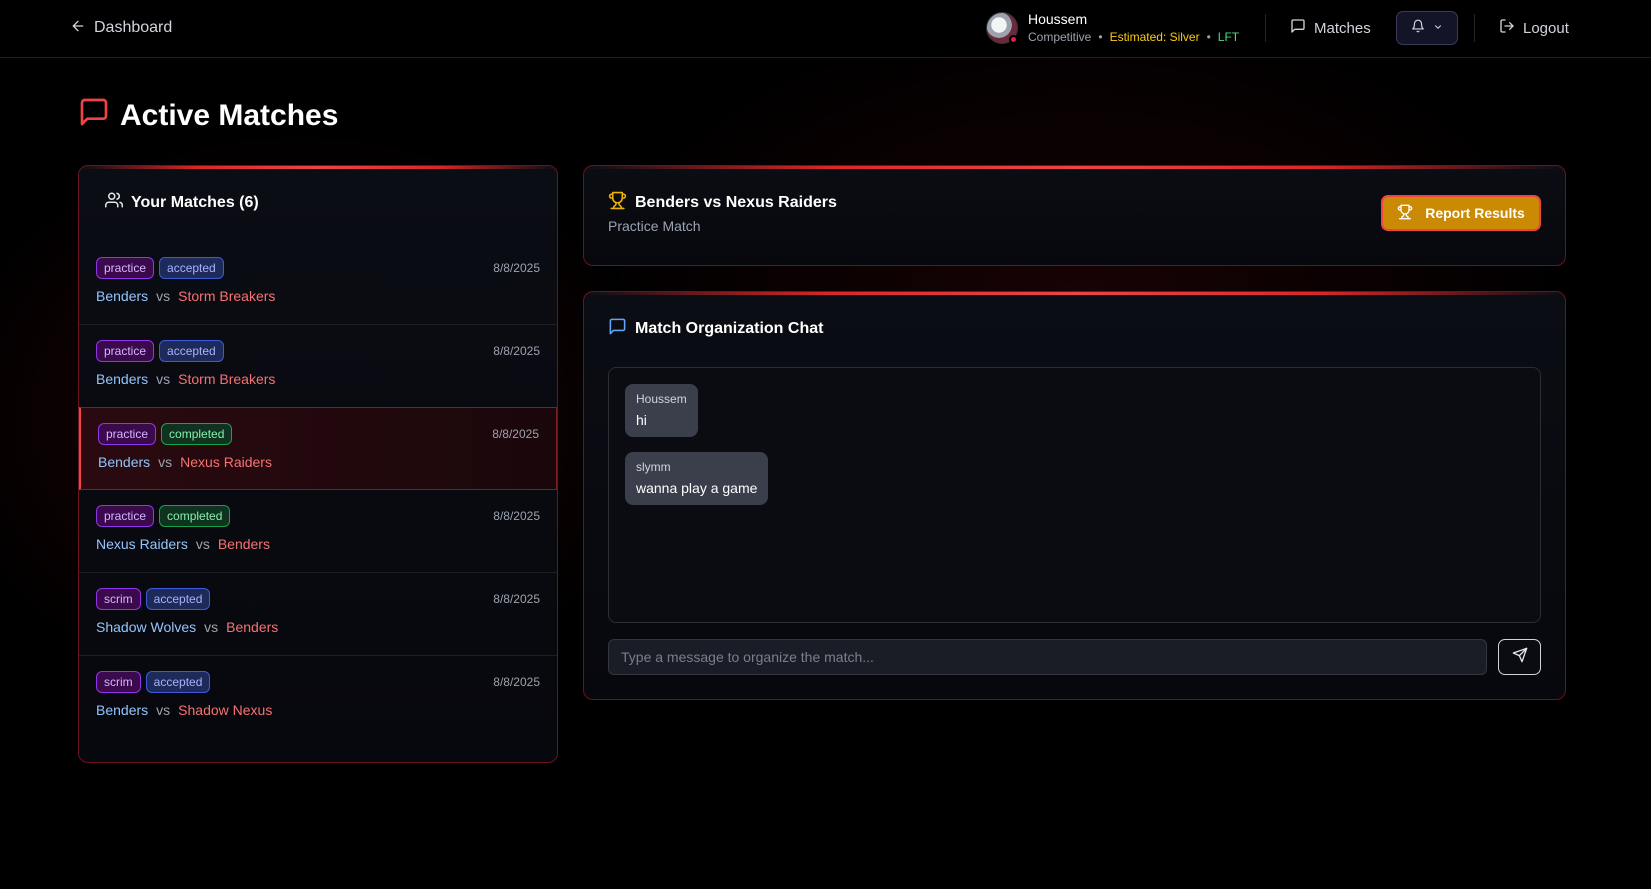  Describe the element at coordinates (229, 115) in the screenshot. I see `page-title-text: Active Matches` at that location.